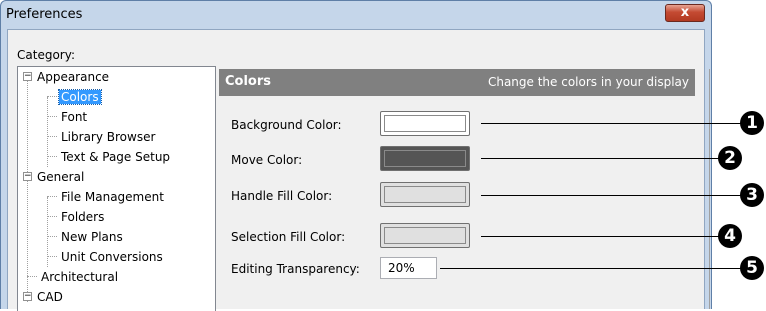 This screenshot has height=311, width=766. Describe the element at coordinates (730, 158) in the screenshot. I see `callout-2: 2` at that location.